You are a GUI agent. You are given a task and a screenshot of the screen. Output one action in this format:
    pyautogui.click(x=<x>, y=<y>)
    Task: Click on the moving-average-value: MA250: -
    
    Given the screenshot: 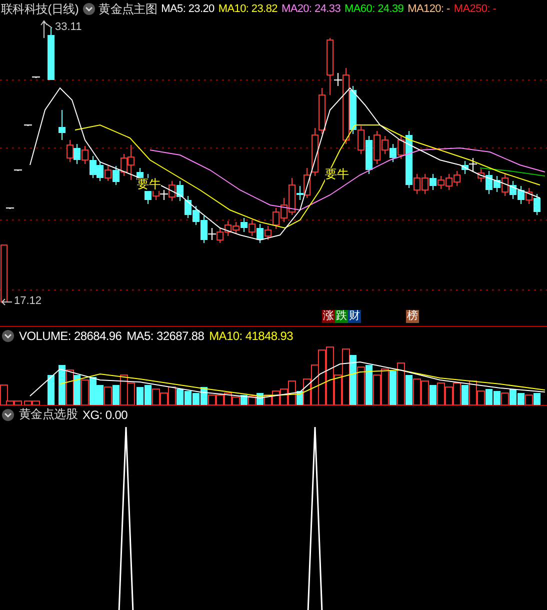 What is the action you would take?
    pyautogui.click(x=475, y=9)
    